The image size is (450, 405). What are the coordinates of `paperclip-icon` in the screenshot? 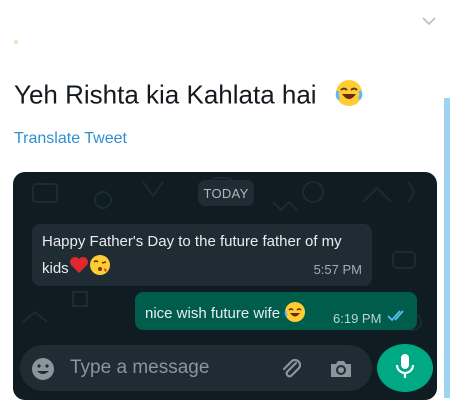 It's located at (291, 371).